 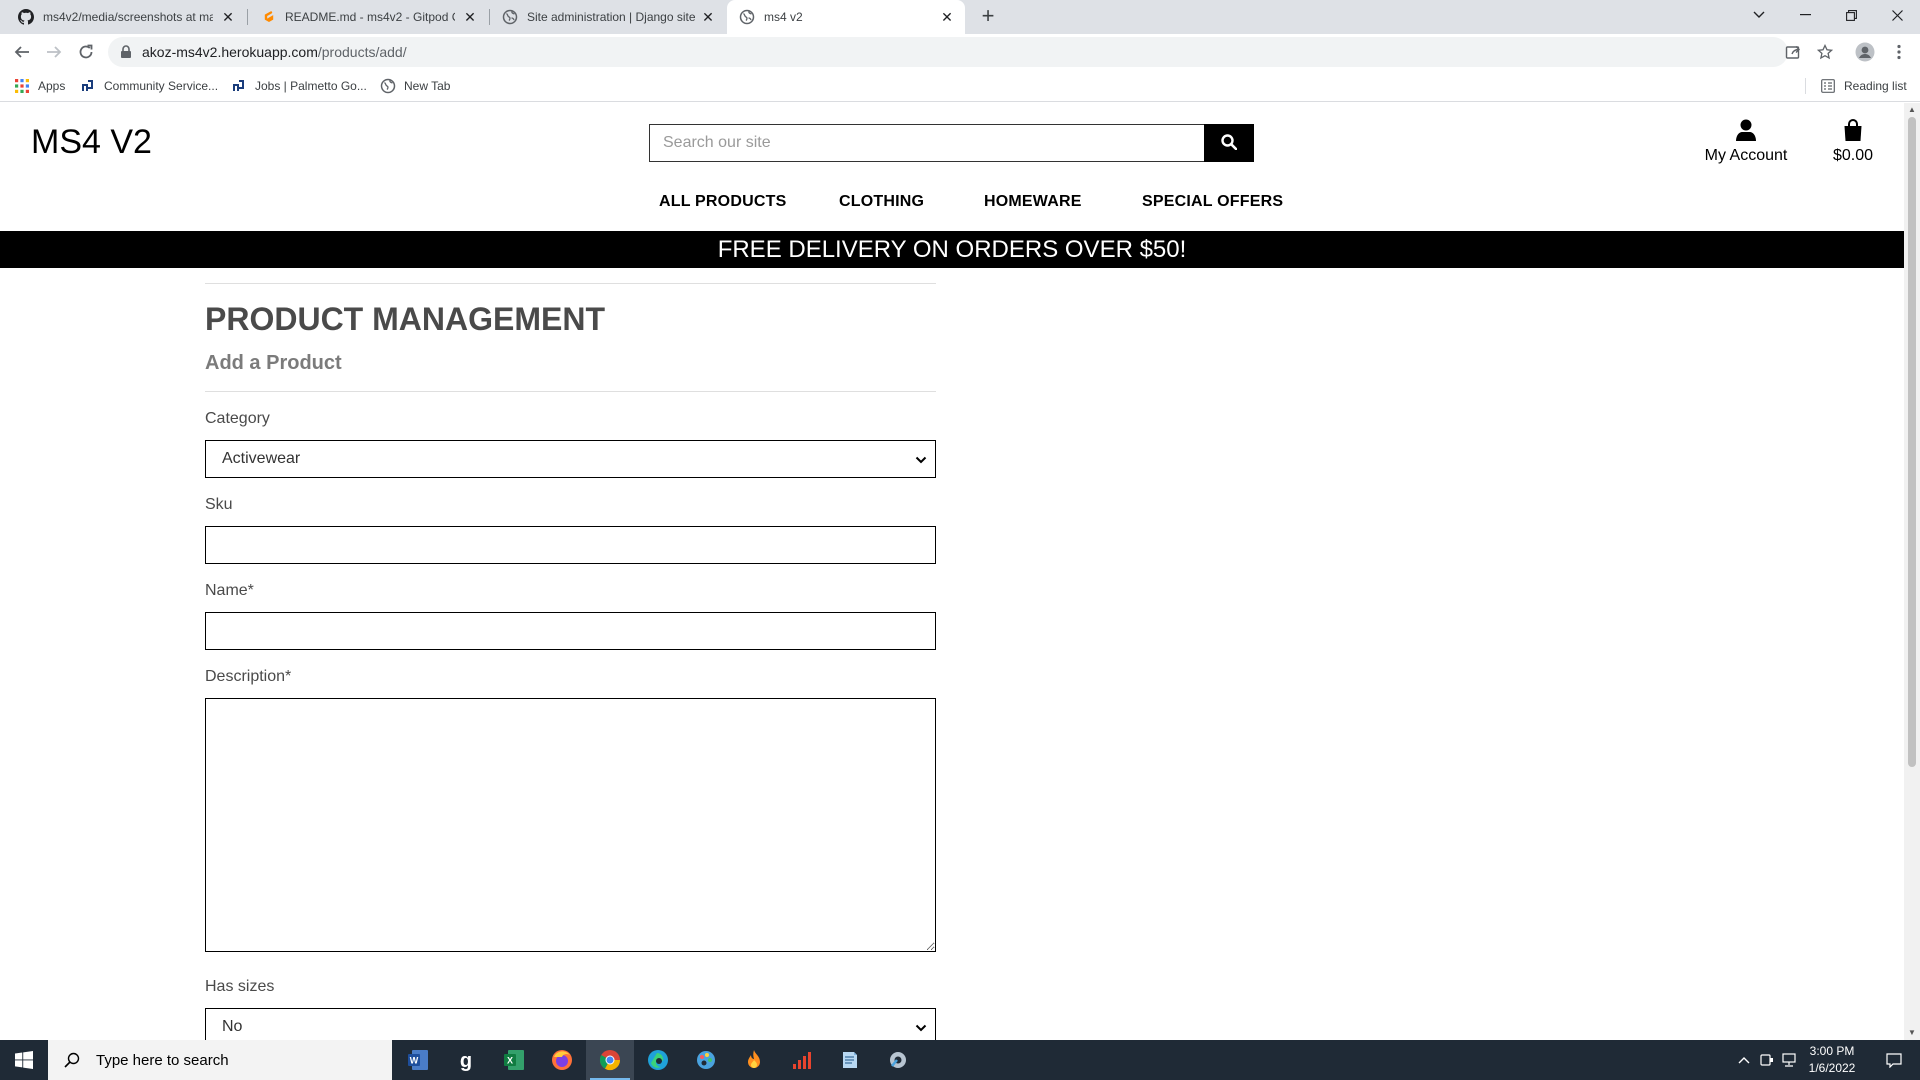 I want to click on word-app-icon: W, so click(x=418, y=1060).